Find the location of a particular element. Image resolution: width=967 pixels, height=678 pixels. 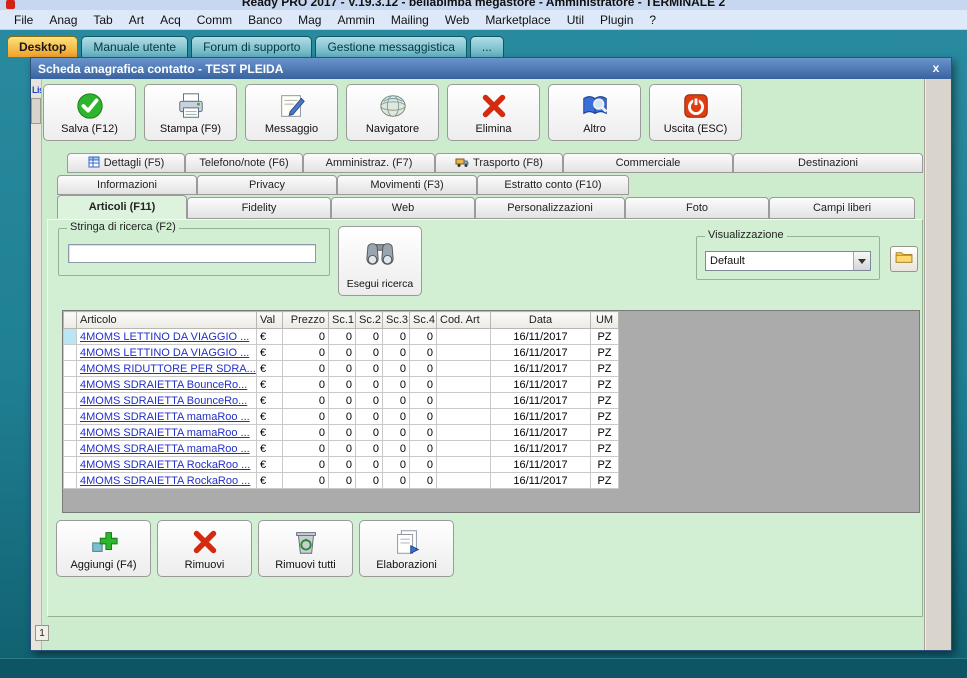

tab-amministraz: Amministraz. (F7) is located at coordinates (369, 163).